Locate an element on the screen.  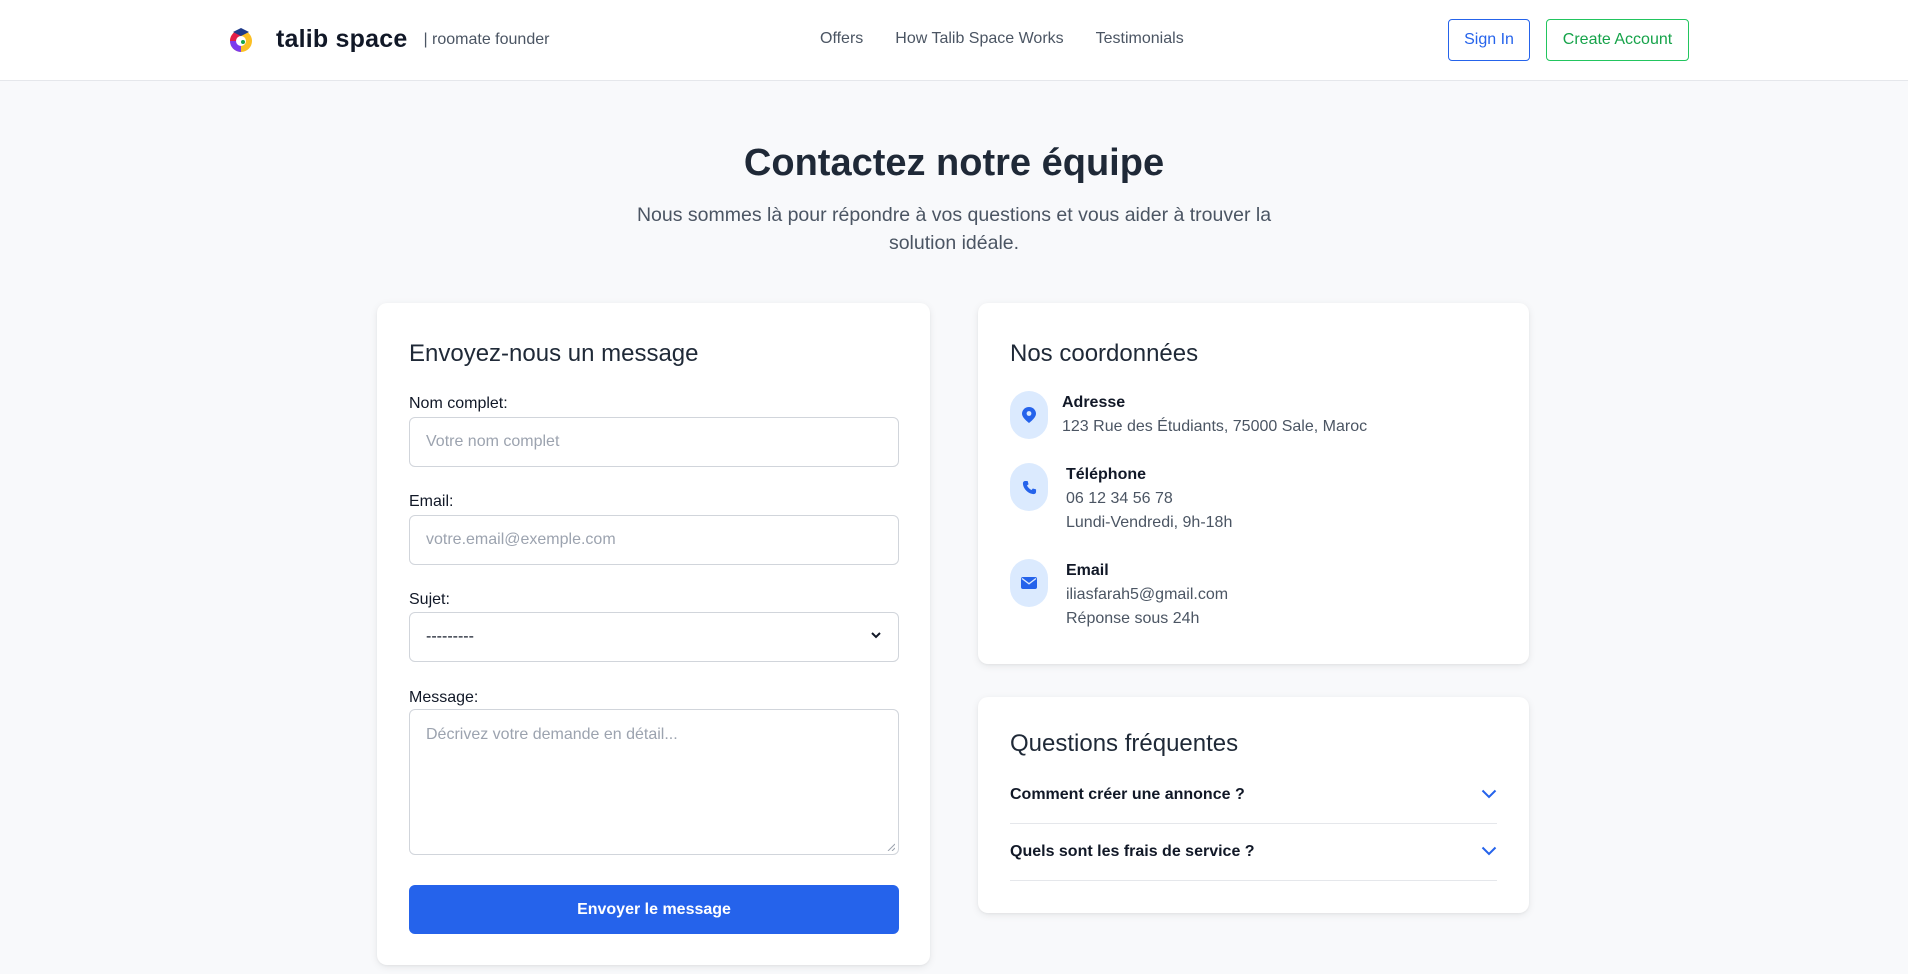
nav-link-testimonials: Testimonials is located at coordinates (1140, 39).